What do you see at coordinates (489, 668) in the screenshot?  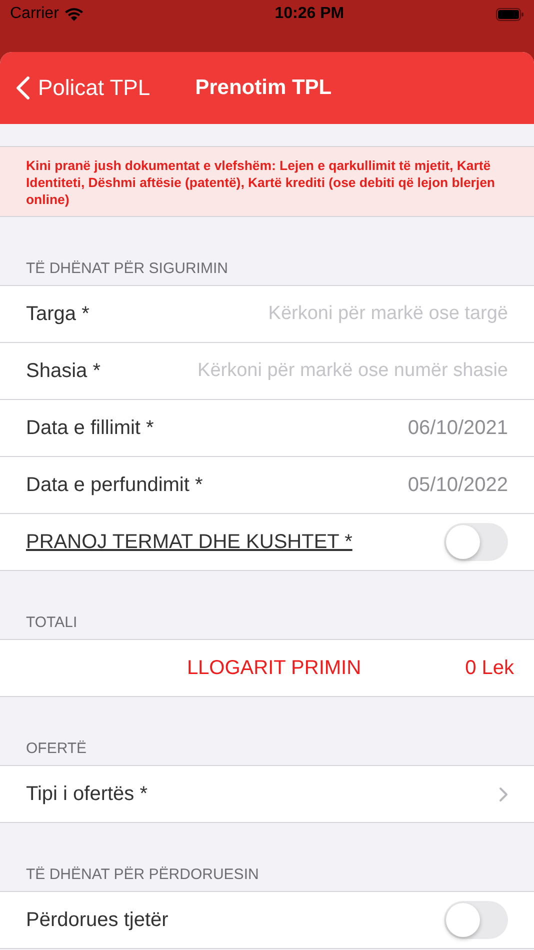 I see `total-amount: 0 Lek` at bounding box center [489, 668].